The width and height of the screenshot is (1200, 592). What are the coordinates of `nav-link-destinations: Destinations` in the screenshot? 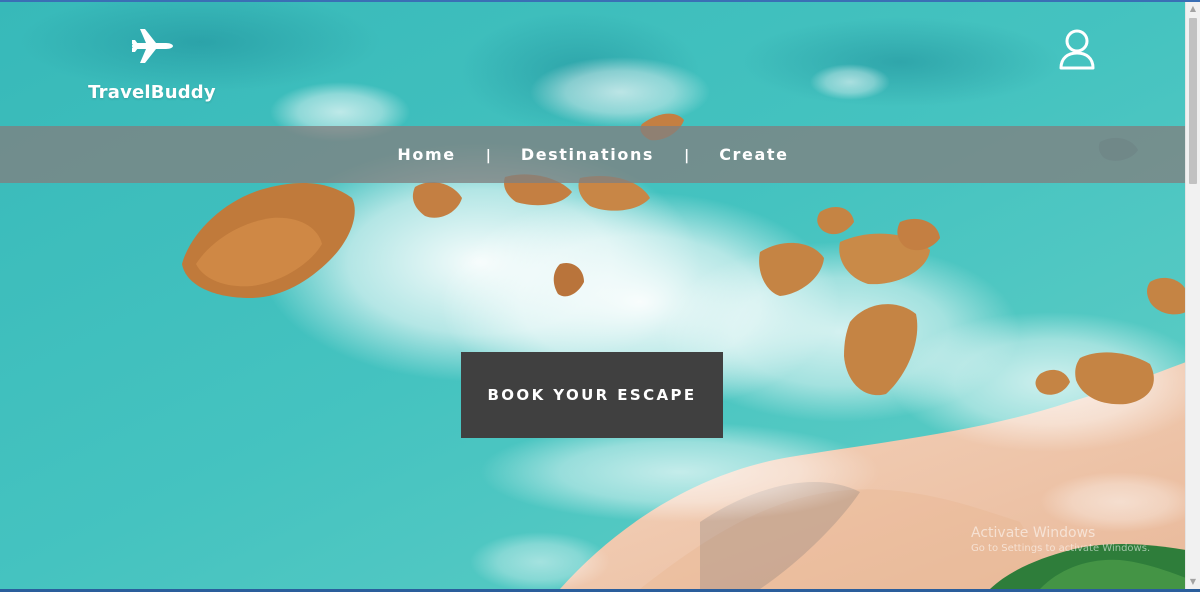 It's located at (587, 154).